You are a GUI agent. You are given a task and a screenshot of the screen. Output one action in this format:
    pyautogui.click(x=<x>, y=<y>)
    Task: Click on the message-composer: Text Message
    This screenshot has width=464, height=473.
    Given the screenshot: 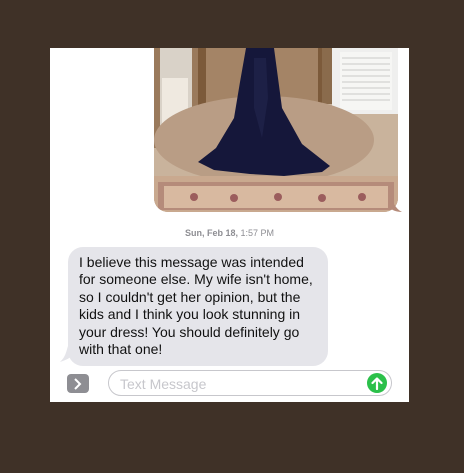 What is the action you would take?
    pyautogui.click(x=229, y=385)
    